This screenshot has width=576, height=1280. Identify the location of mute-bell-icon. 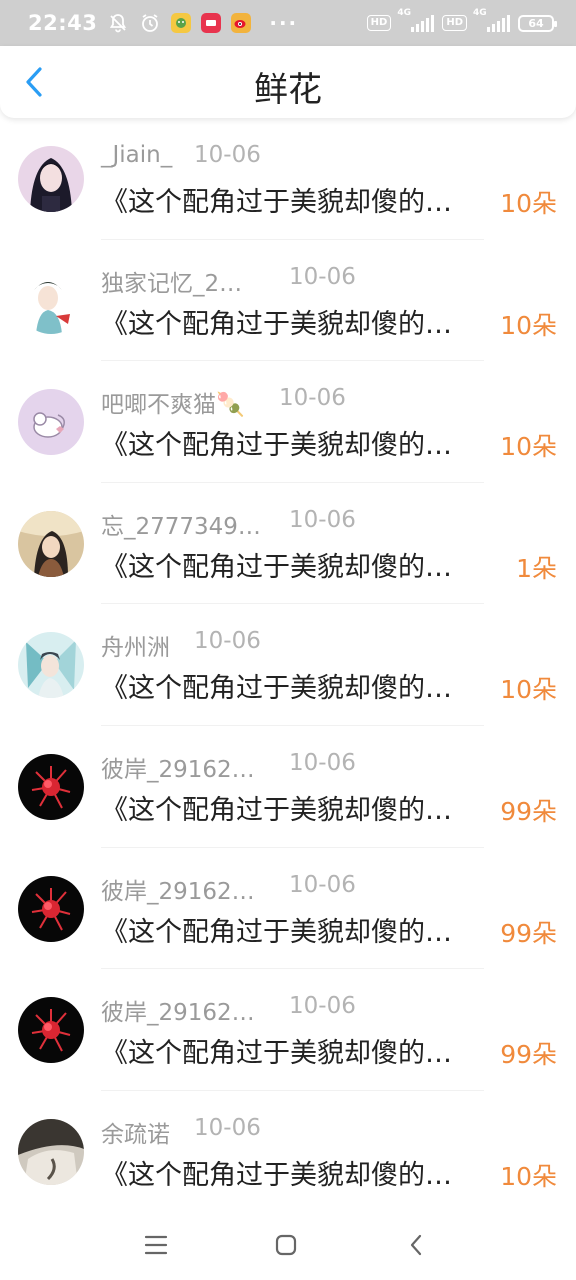
(118, 23).